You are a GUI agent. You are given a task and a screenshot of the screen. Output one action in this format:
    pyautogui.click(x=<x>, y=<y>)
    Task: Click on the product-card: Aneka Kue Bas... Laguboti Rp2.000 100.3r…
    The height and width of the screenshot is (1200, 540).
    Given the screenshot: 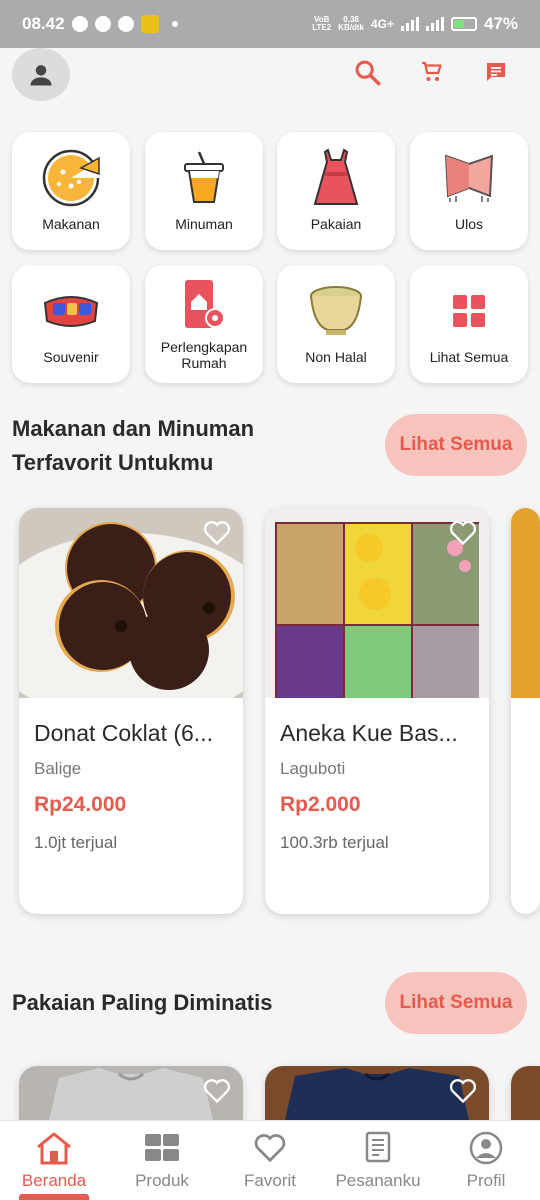 What is the action you would take?
    pyautogui.click(x=377, y=711)
    